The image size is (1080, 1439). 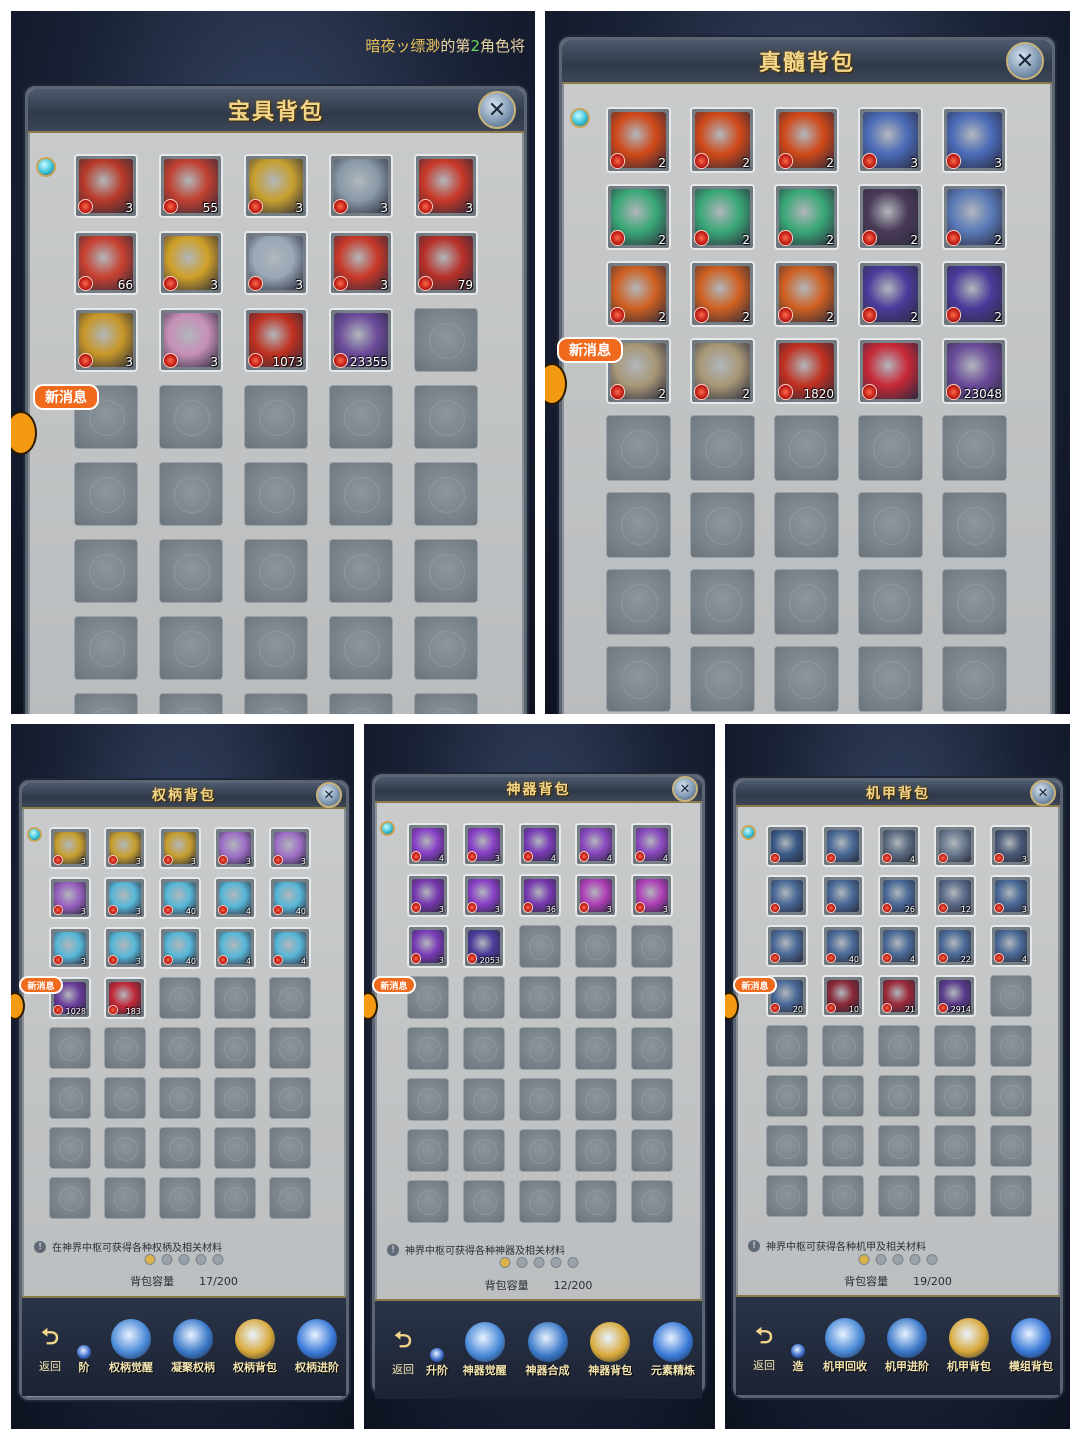 What do you see at coordinates (276, 340) in the screenshot?
I see `item-slot: 1073` at bounding box center [276, 340].